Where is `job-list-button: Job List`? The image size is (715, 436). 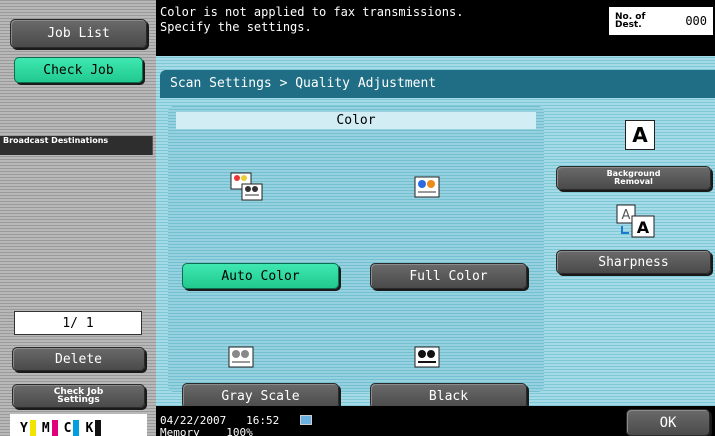 job-list-button: Job List is located at coordinates (78, 33).